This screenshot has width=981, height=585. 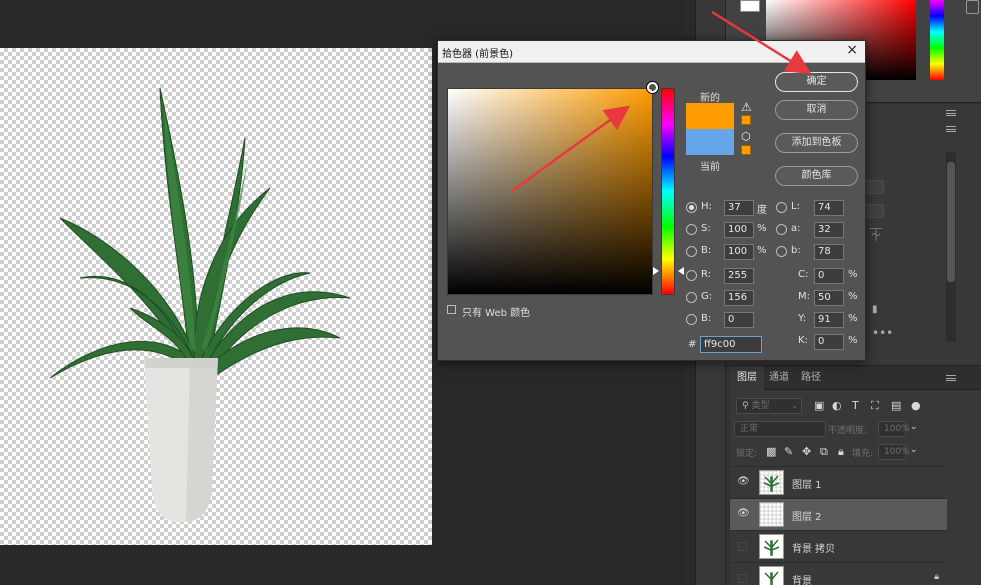 I want to click on lock-row: 锁定: ▩ ✎ ✥ ⧉ 🔒︎ 填充: 100% ⌄, so click(x=855, y=452).